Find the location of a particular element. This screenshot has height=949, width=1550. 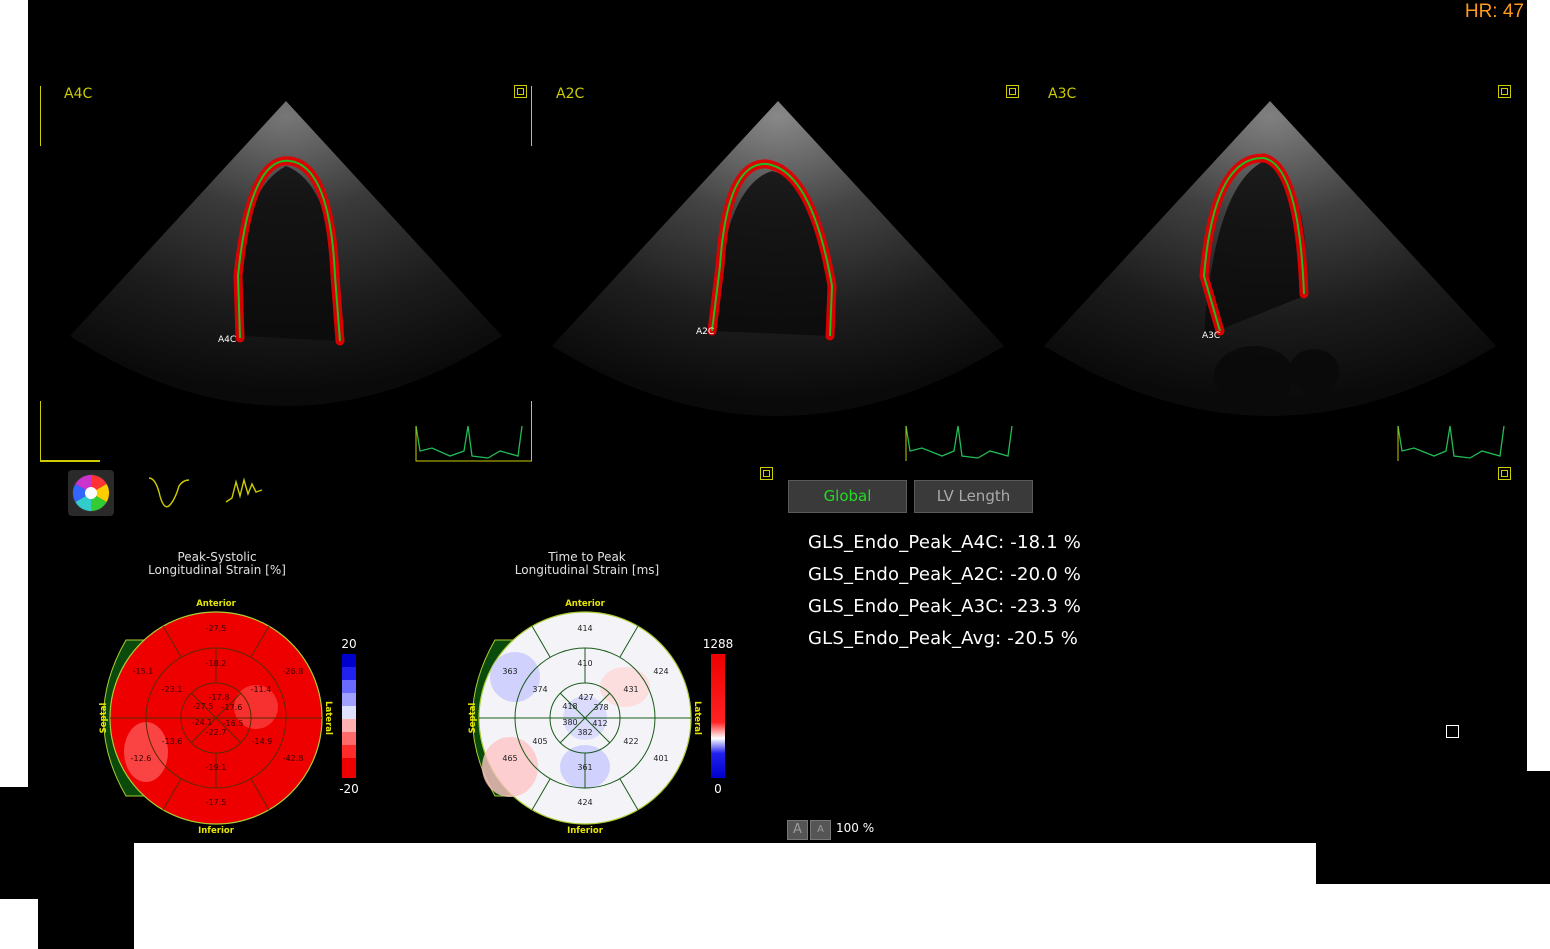

segment-value: -17.6 is located at coordinates (232, 707).